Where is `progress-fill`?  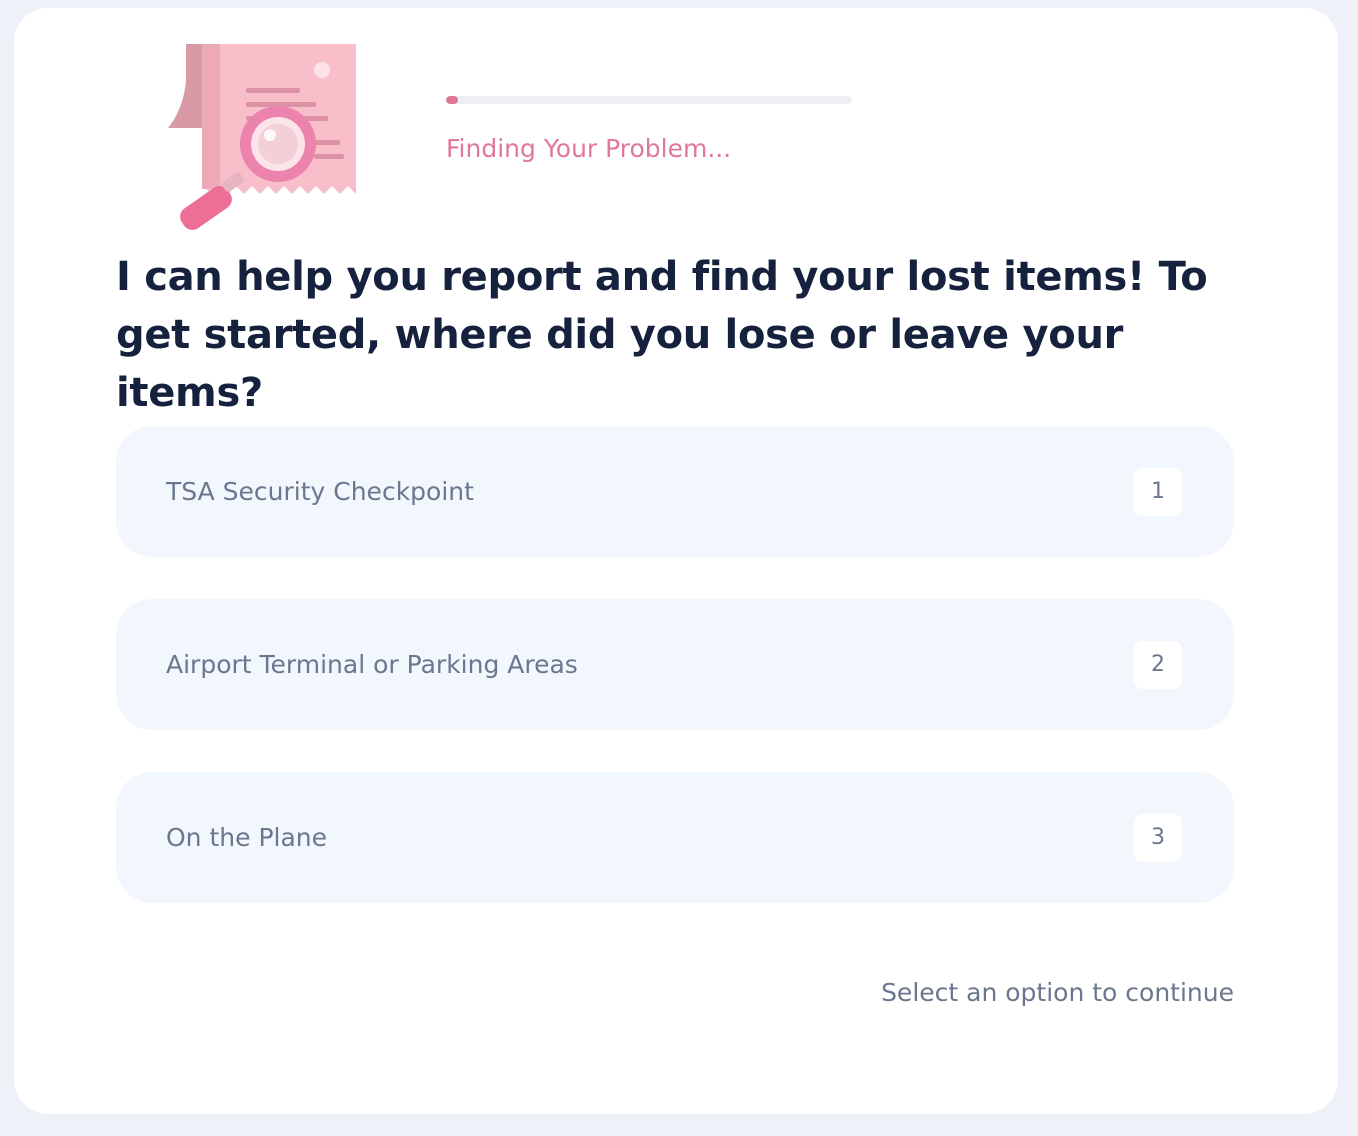 progress-fill is located at coordinates (452, 100).